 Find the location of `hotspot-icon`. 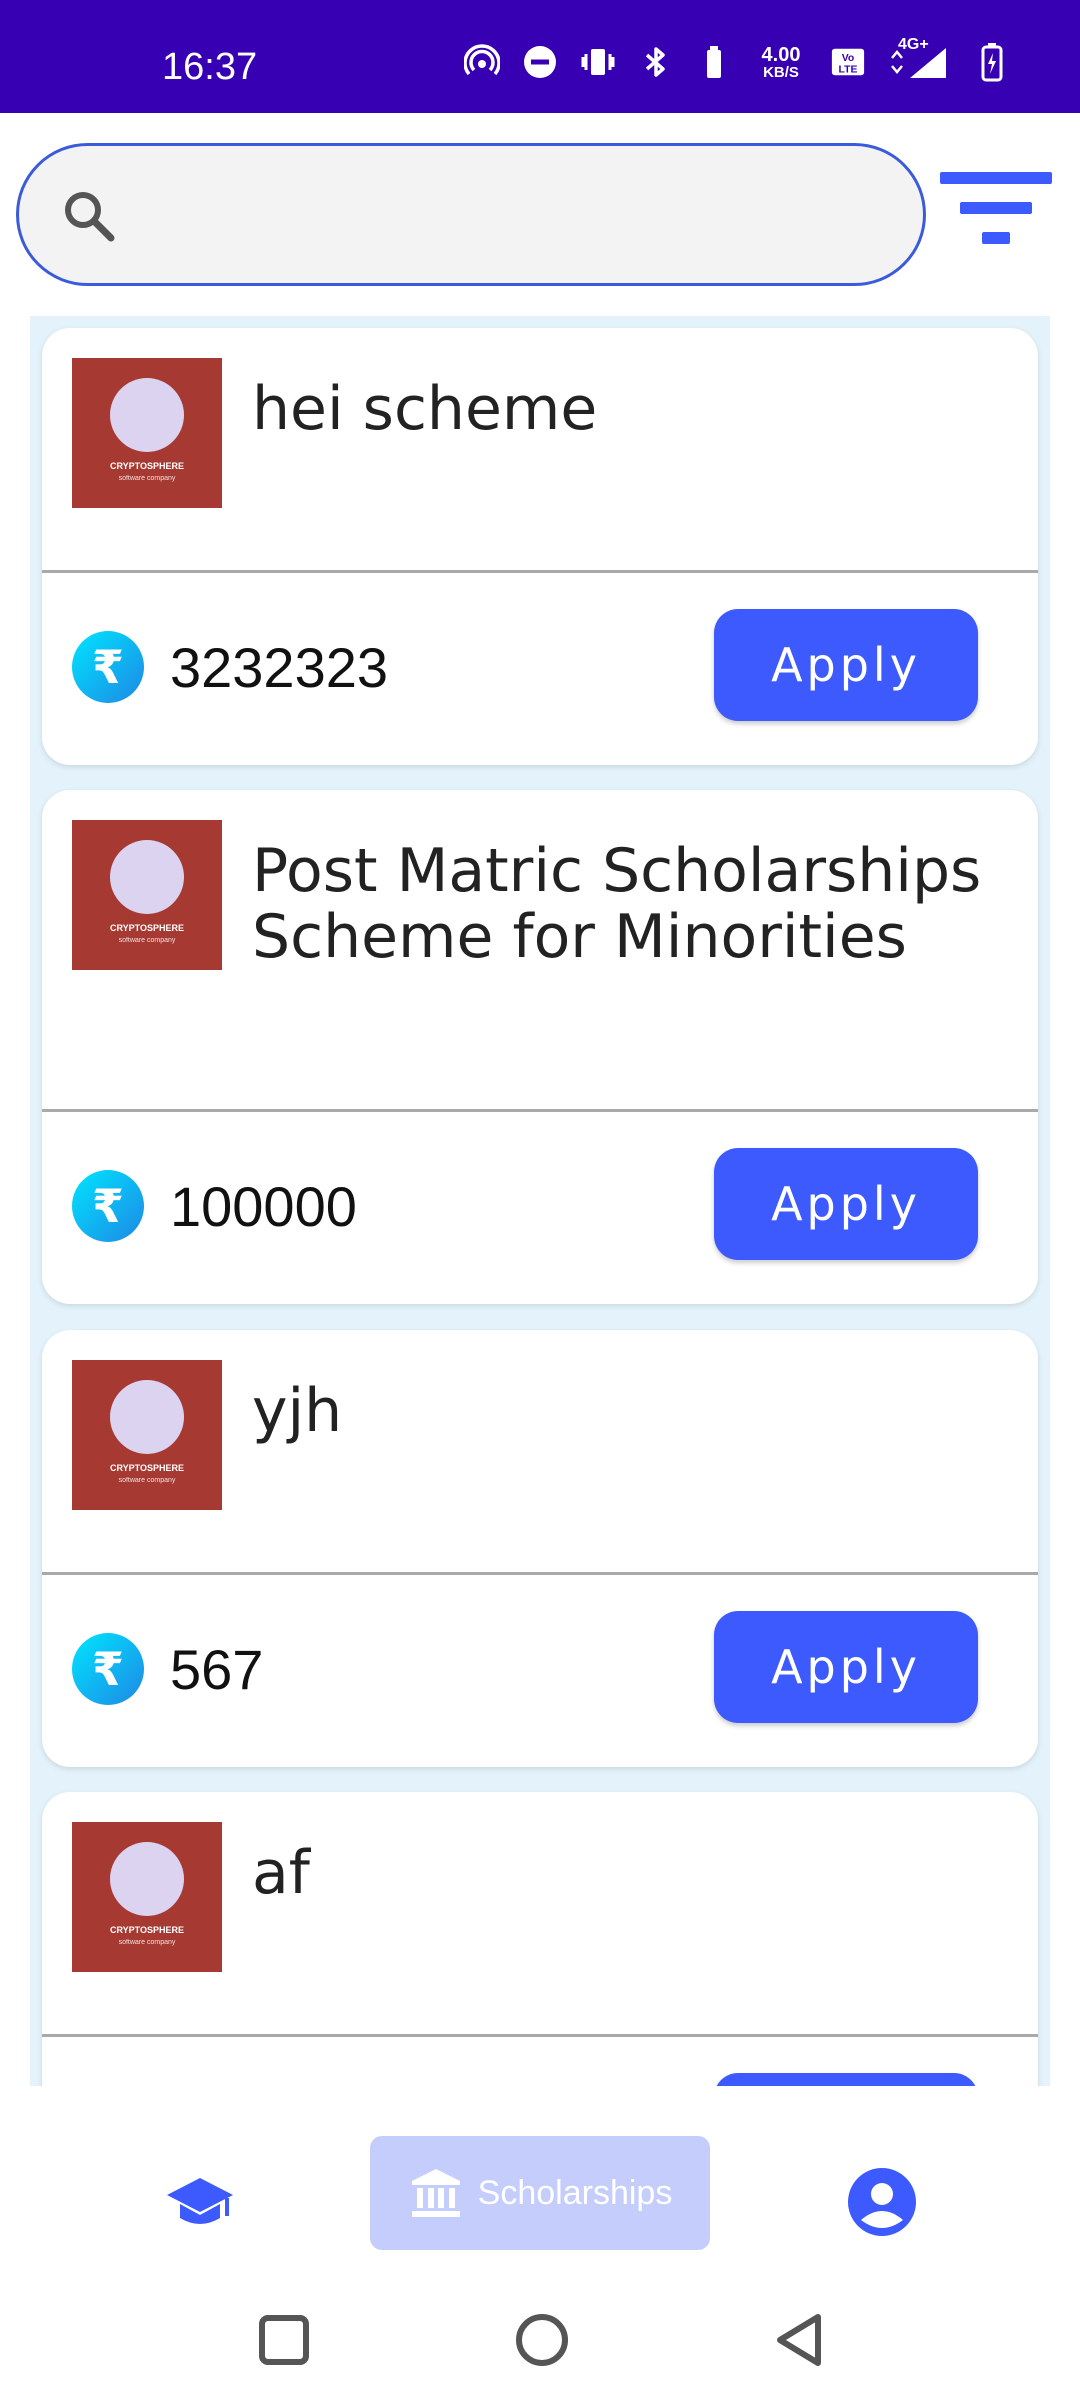

hotspot-icon is located at coordinates (482, 62).